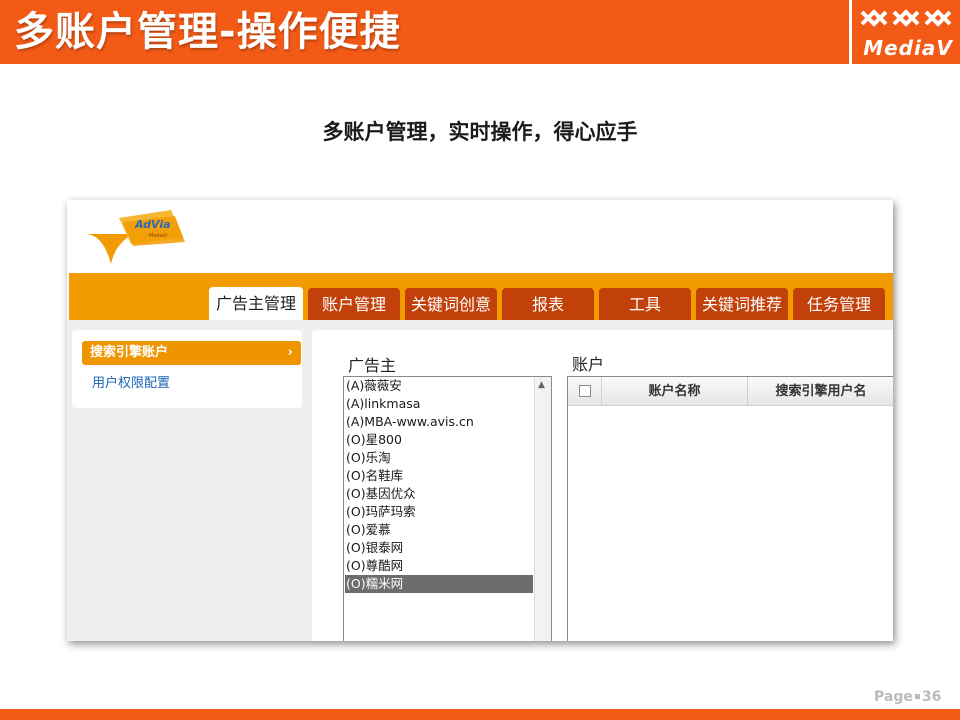 The image size is (960, 720). What do you see at coordinates (541, 385) in the screenshot?
I see `scroll-up-arrow-icon: ▲` at bounding box center [541, 385].